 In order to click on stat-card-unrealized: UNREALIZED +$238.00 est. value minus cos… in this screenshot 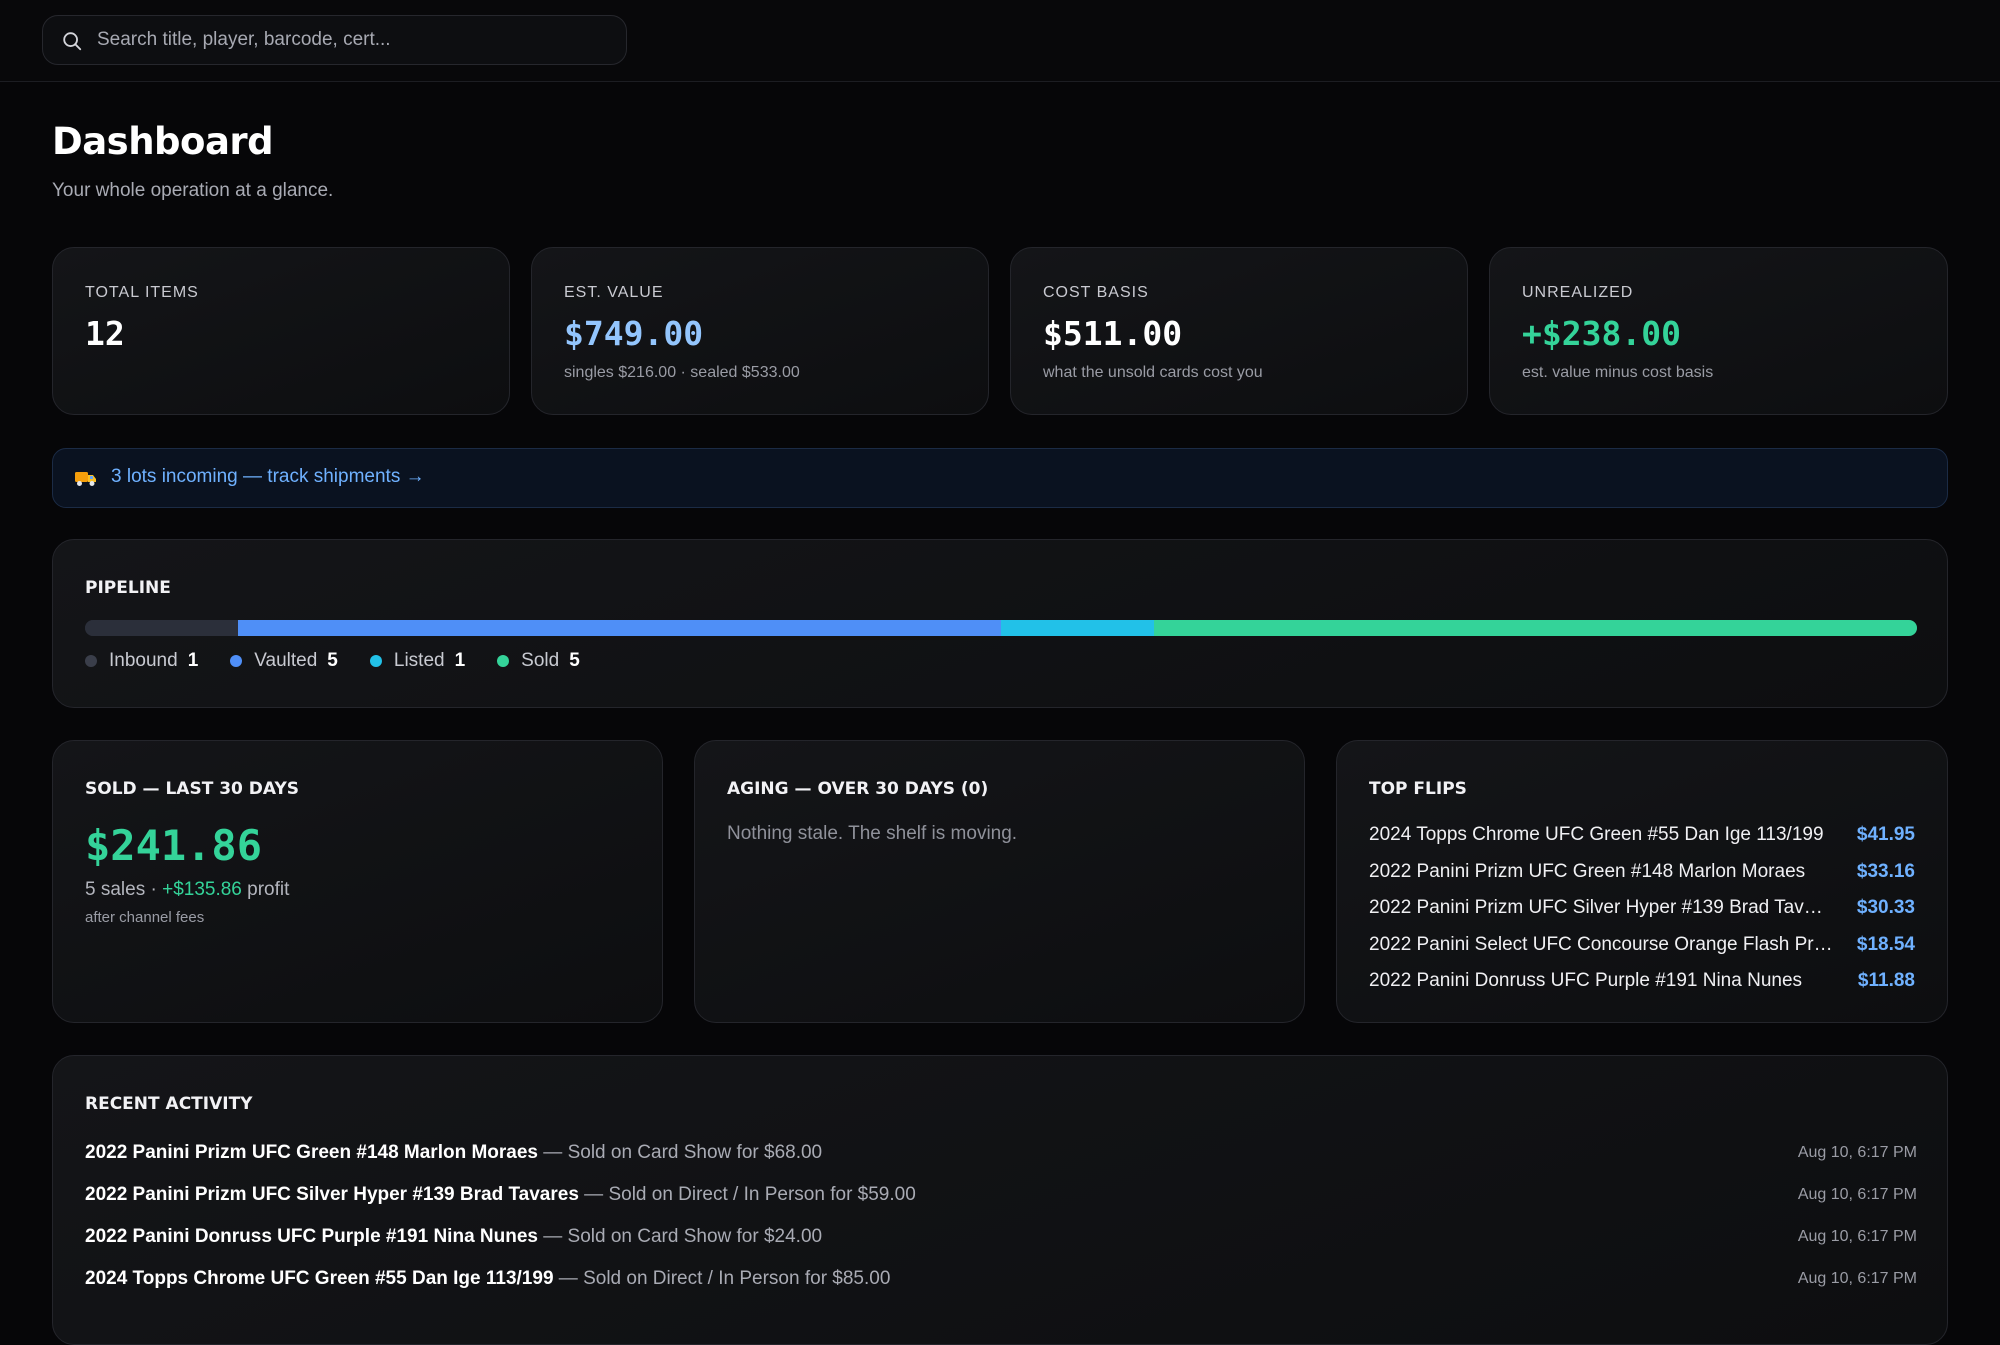, I will do `click(1718, 331)`.